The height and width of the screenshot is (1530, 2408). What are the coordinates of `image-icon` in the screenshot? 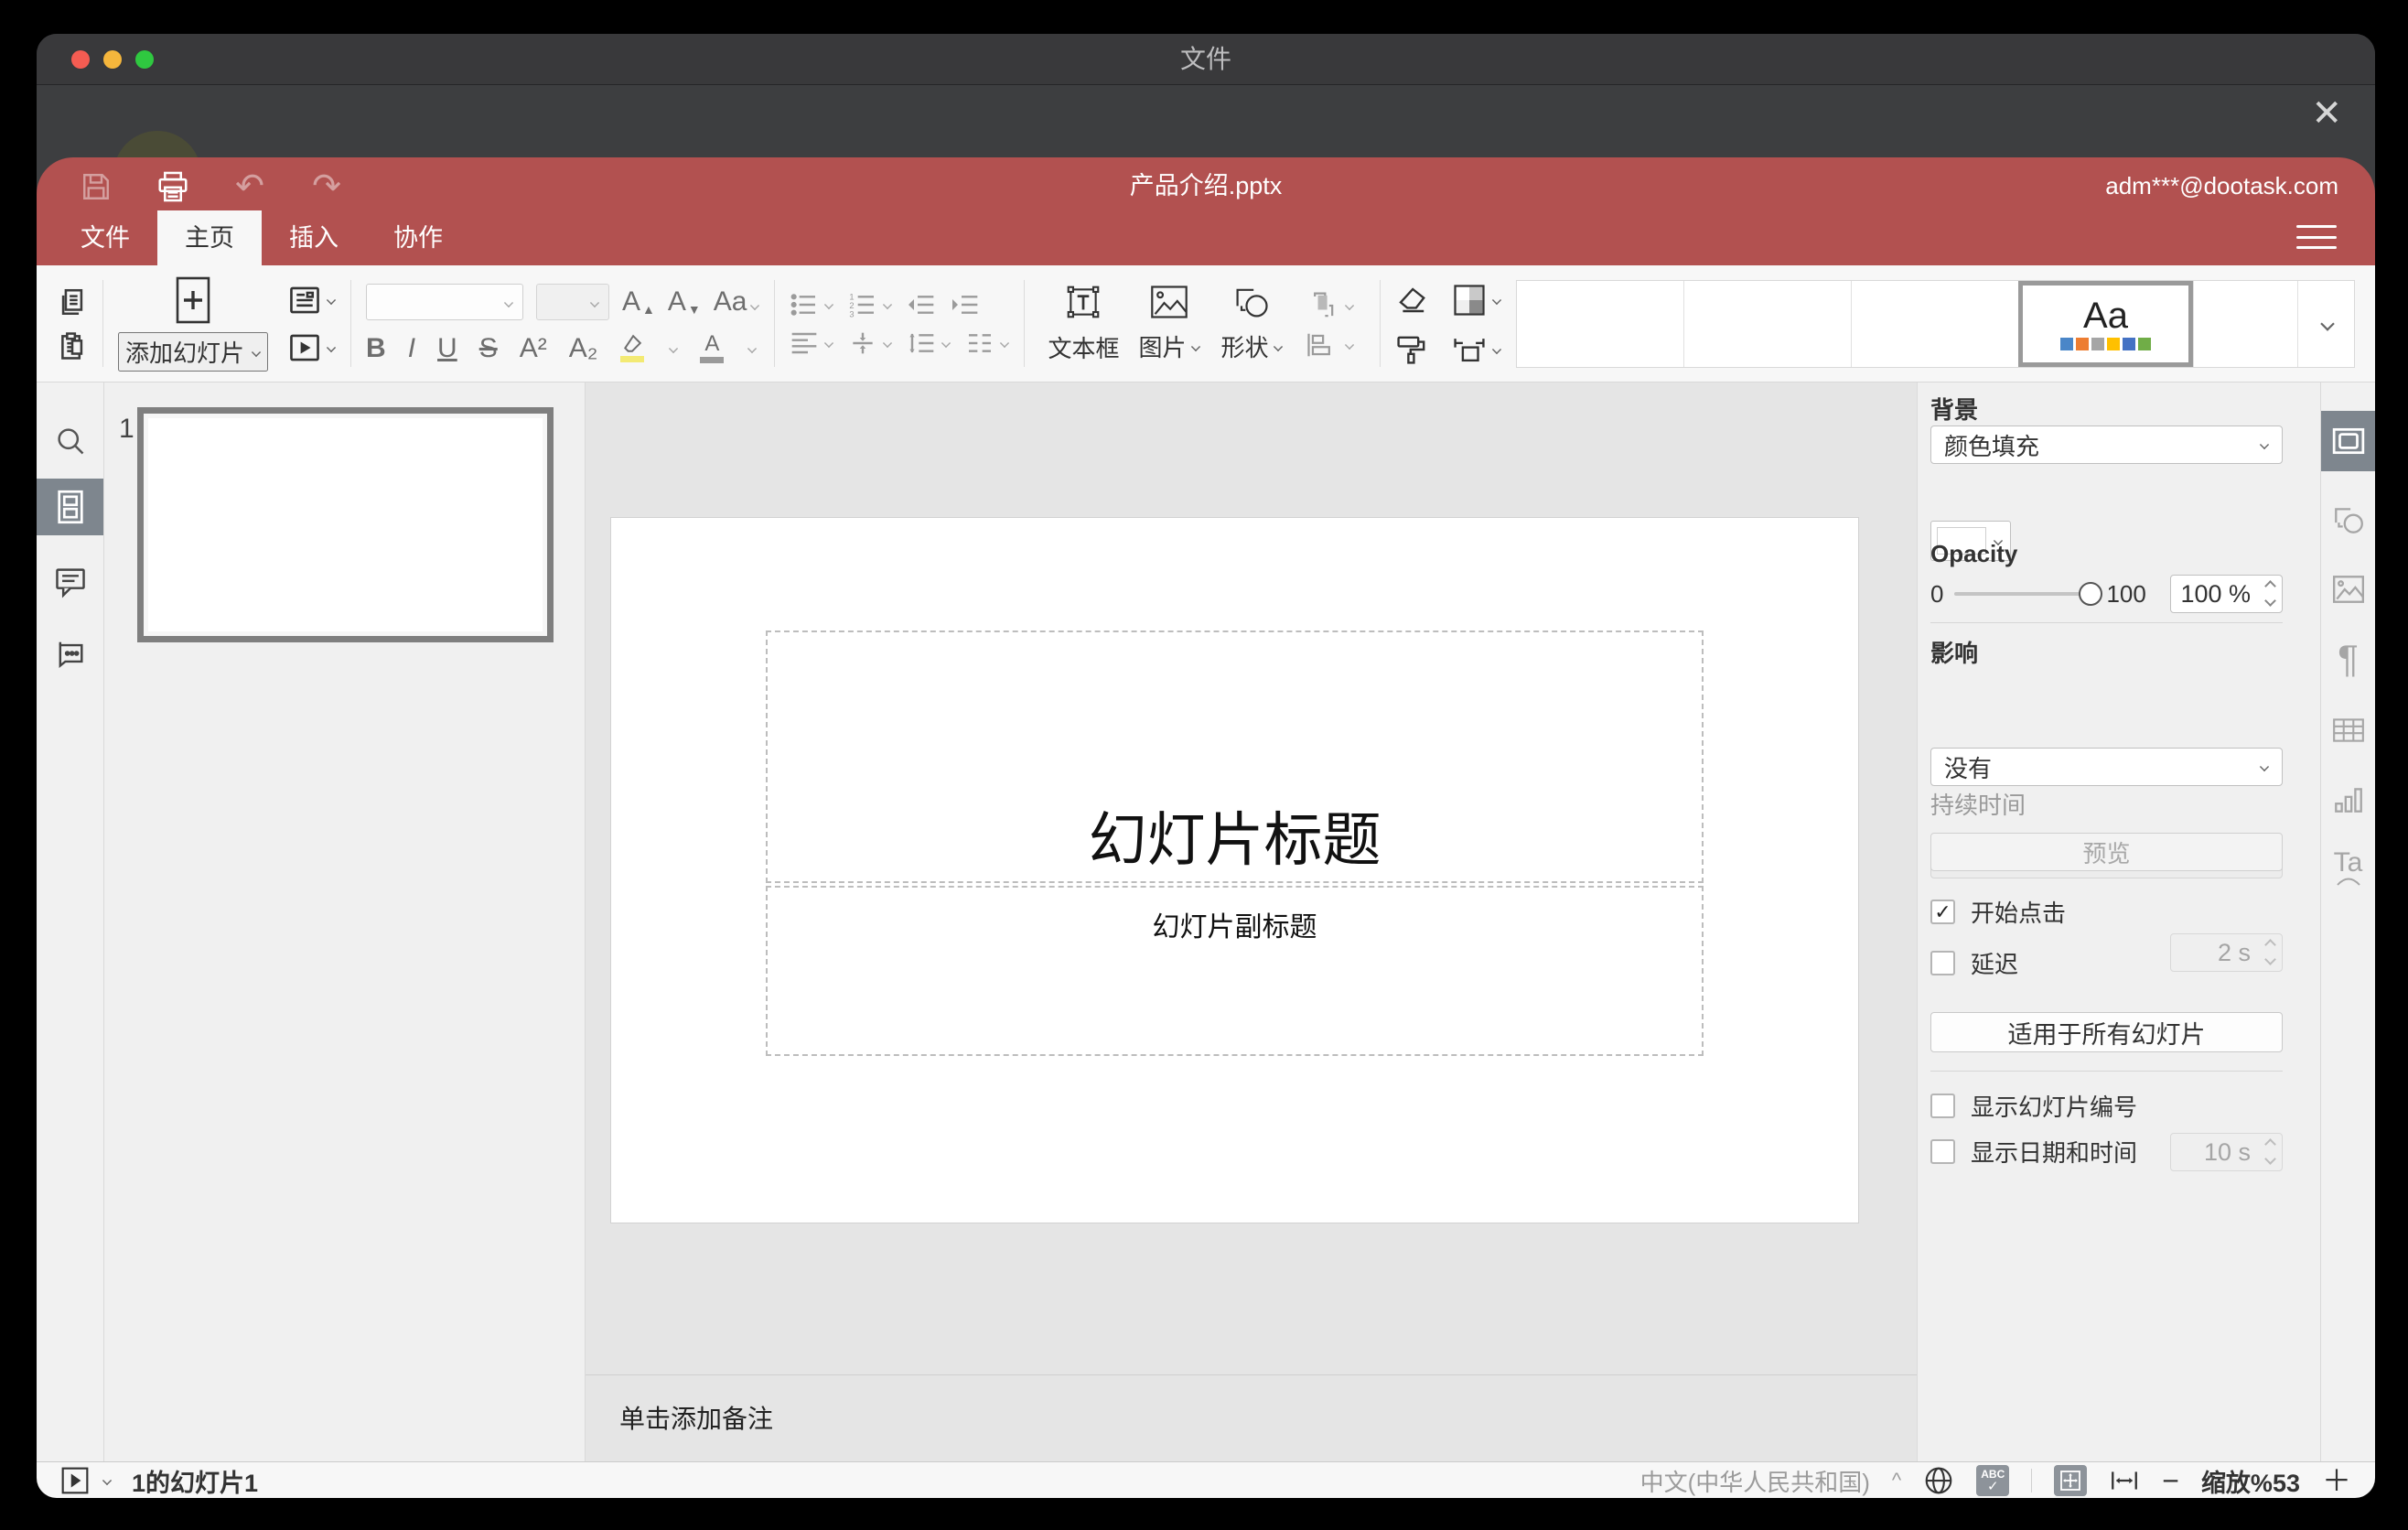 It's located at (1169, 302).